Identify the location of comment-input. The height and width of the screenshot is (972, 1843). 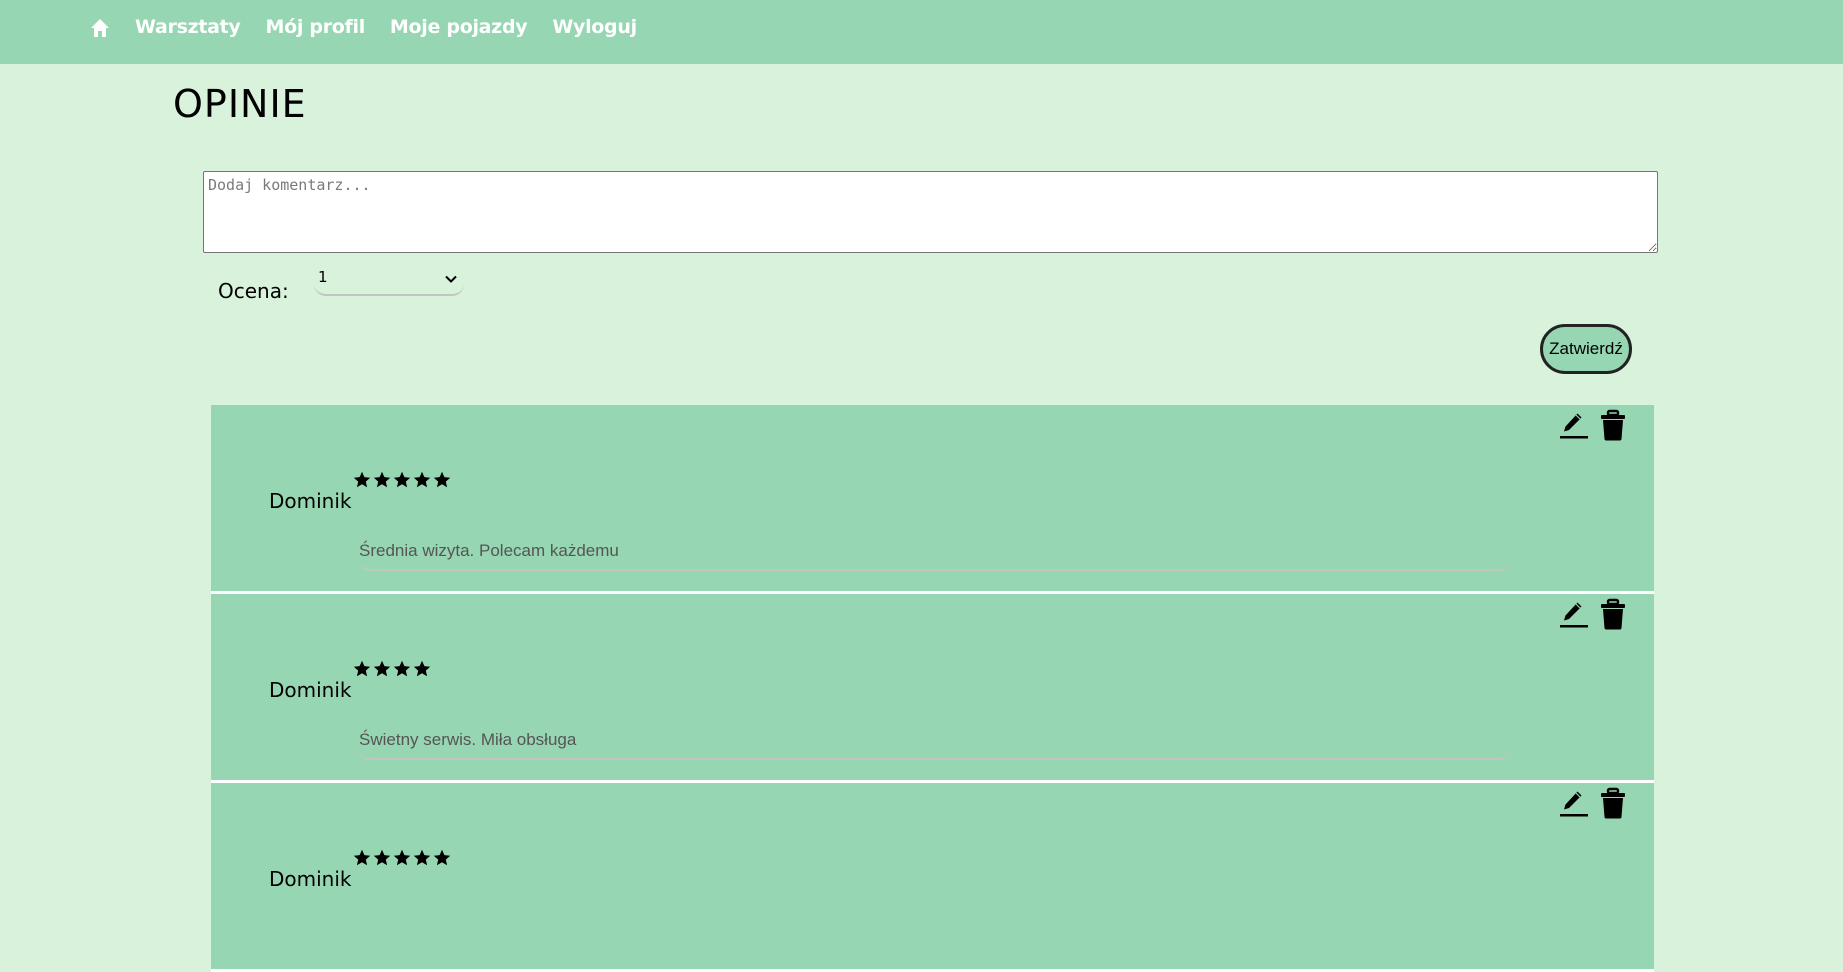
(930, 212).